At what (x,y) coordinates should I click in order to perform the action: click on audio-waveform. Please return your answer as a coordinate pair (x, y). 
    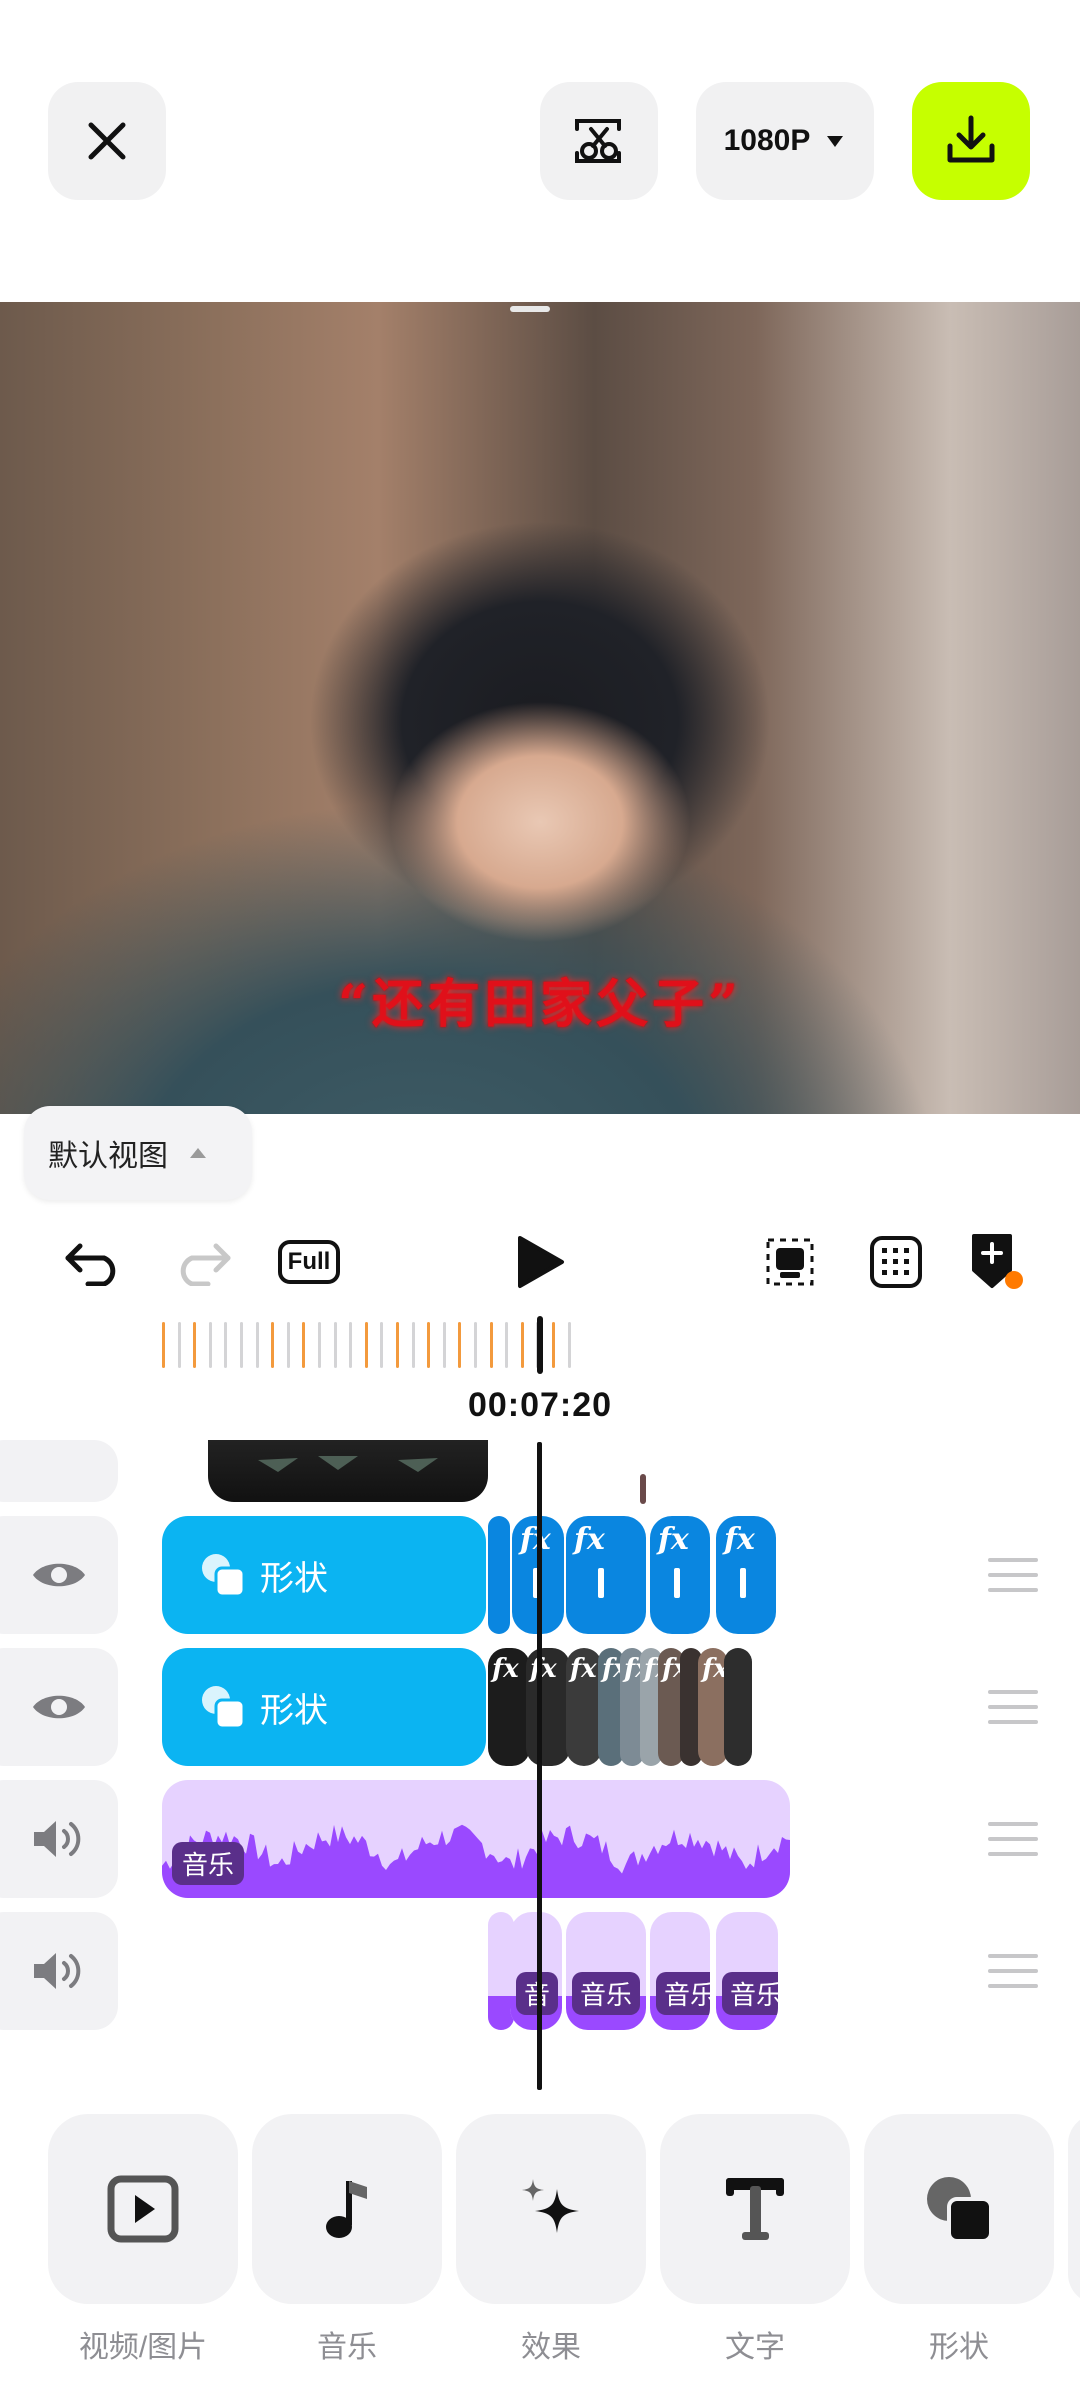
    Looking at the image, I should click on (476, 1861).